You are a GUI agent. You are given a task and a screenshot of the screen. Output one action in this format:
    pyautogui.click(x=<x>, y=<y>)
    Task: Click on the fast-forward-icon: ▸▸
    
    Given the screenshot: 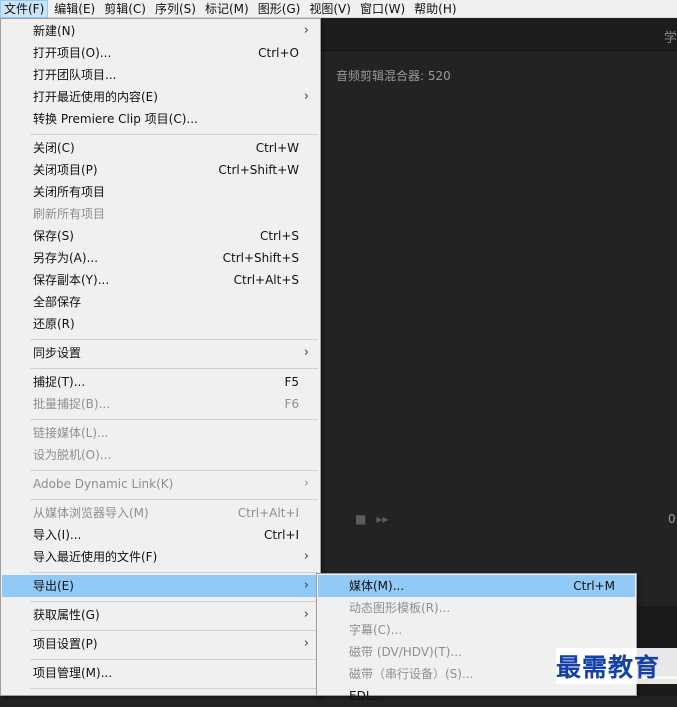 What is the action you would take?
    pyautogui.click(x=382, y=519)
    